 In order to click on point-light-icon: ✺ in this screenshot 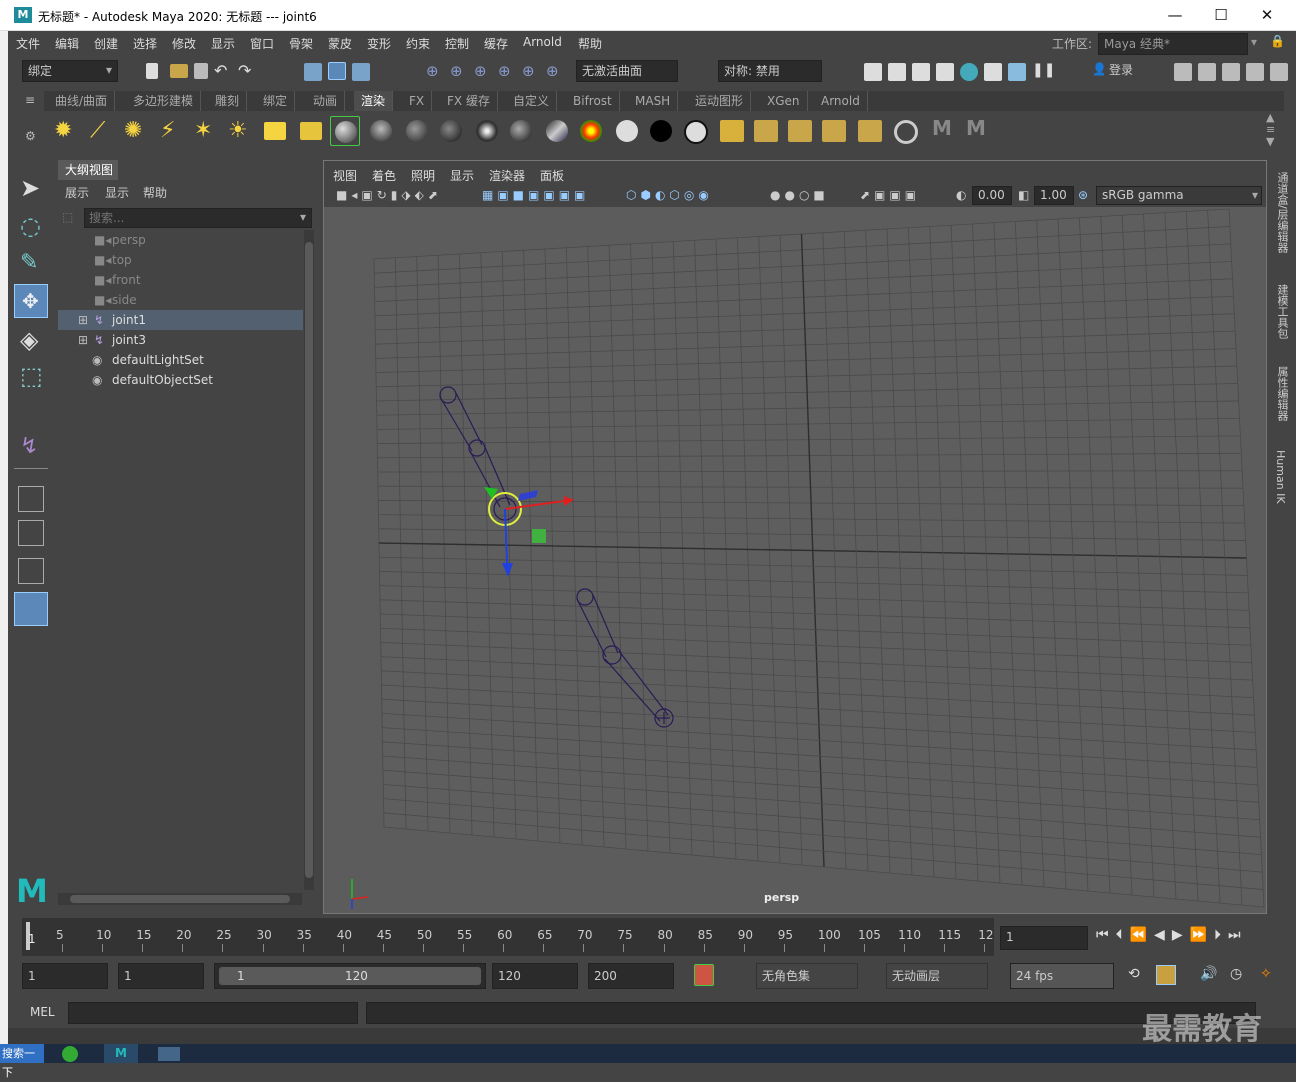, I will do `click(133, 130)`.